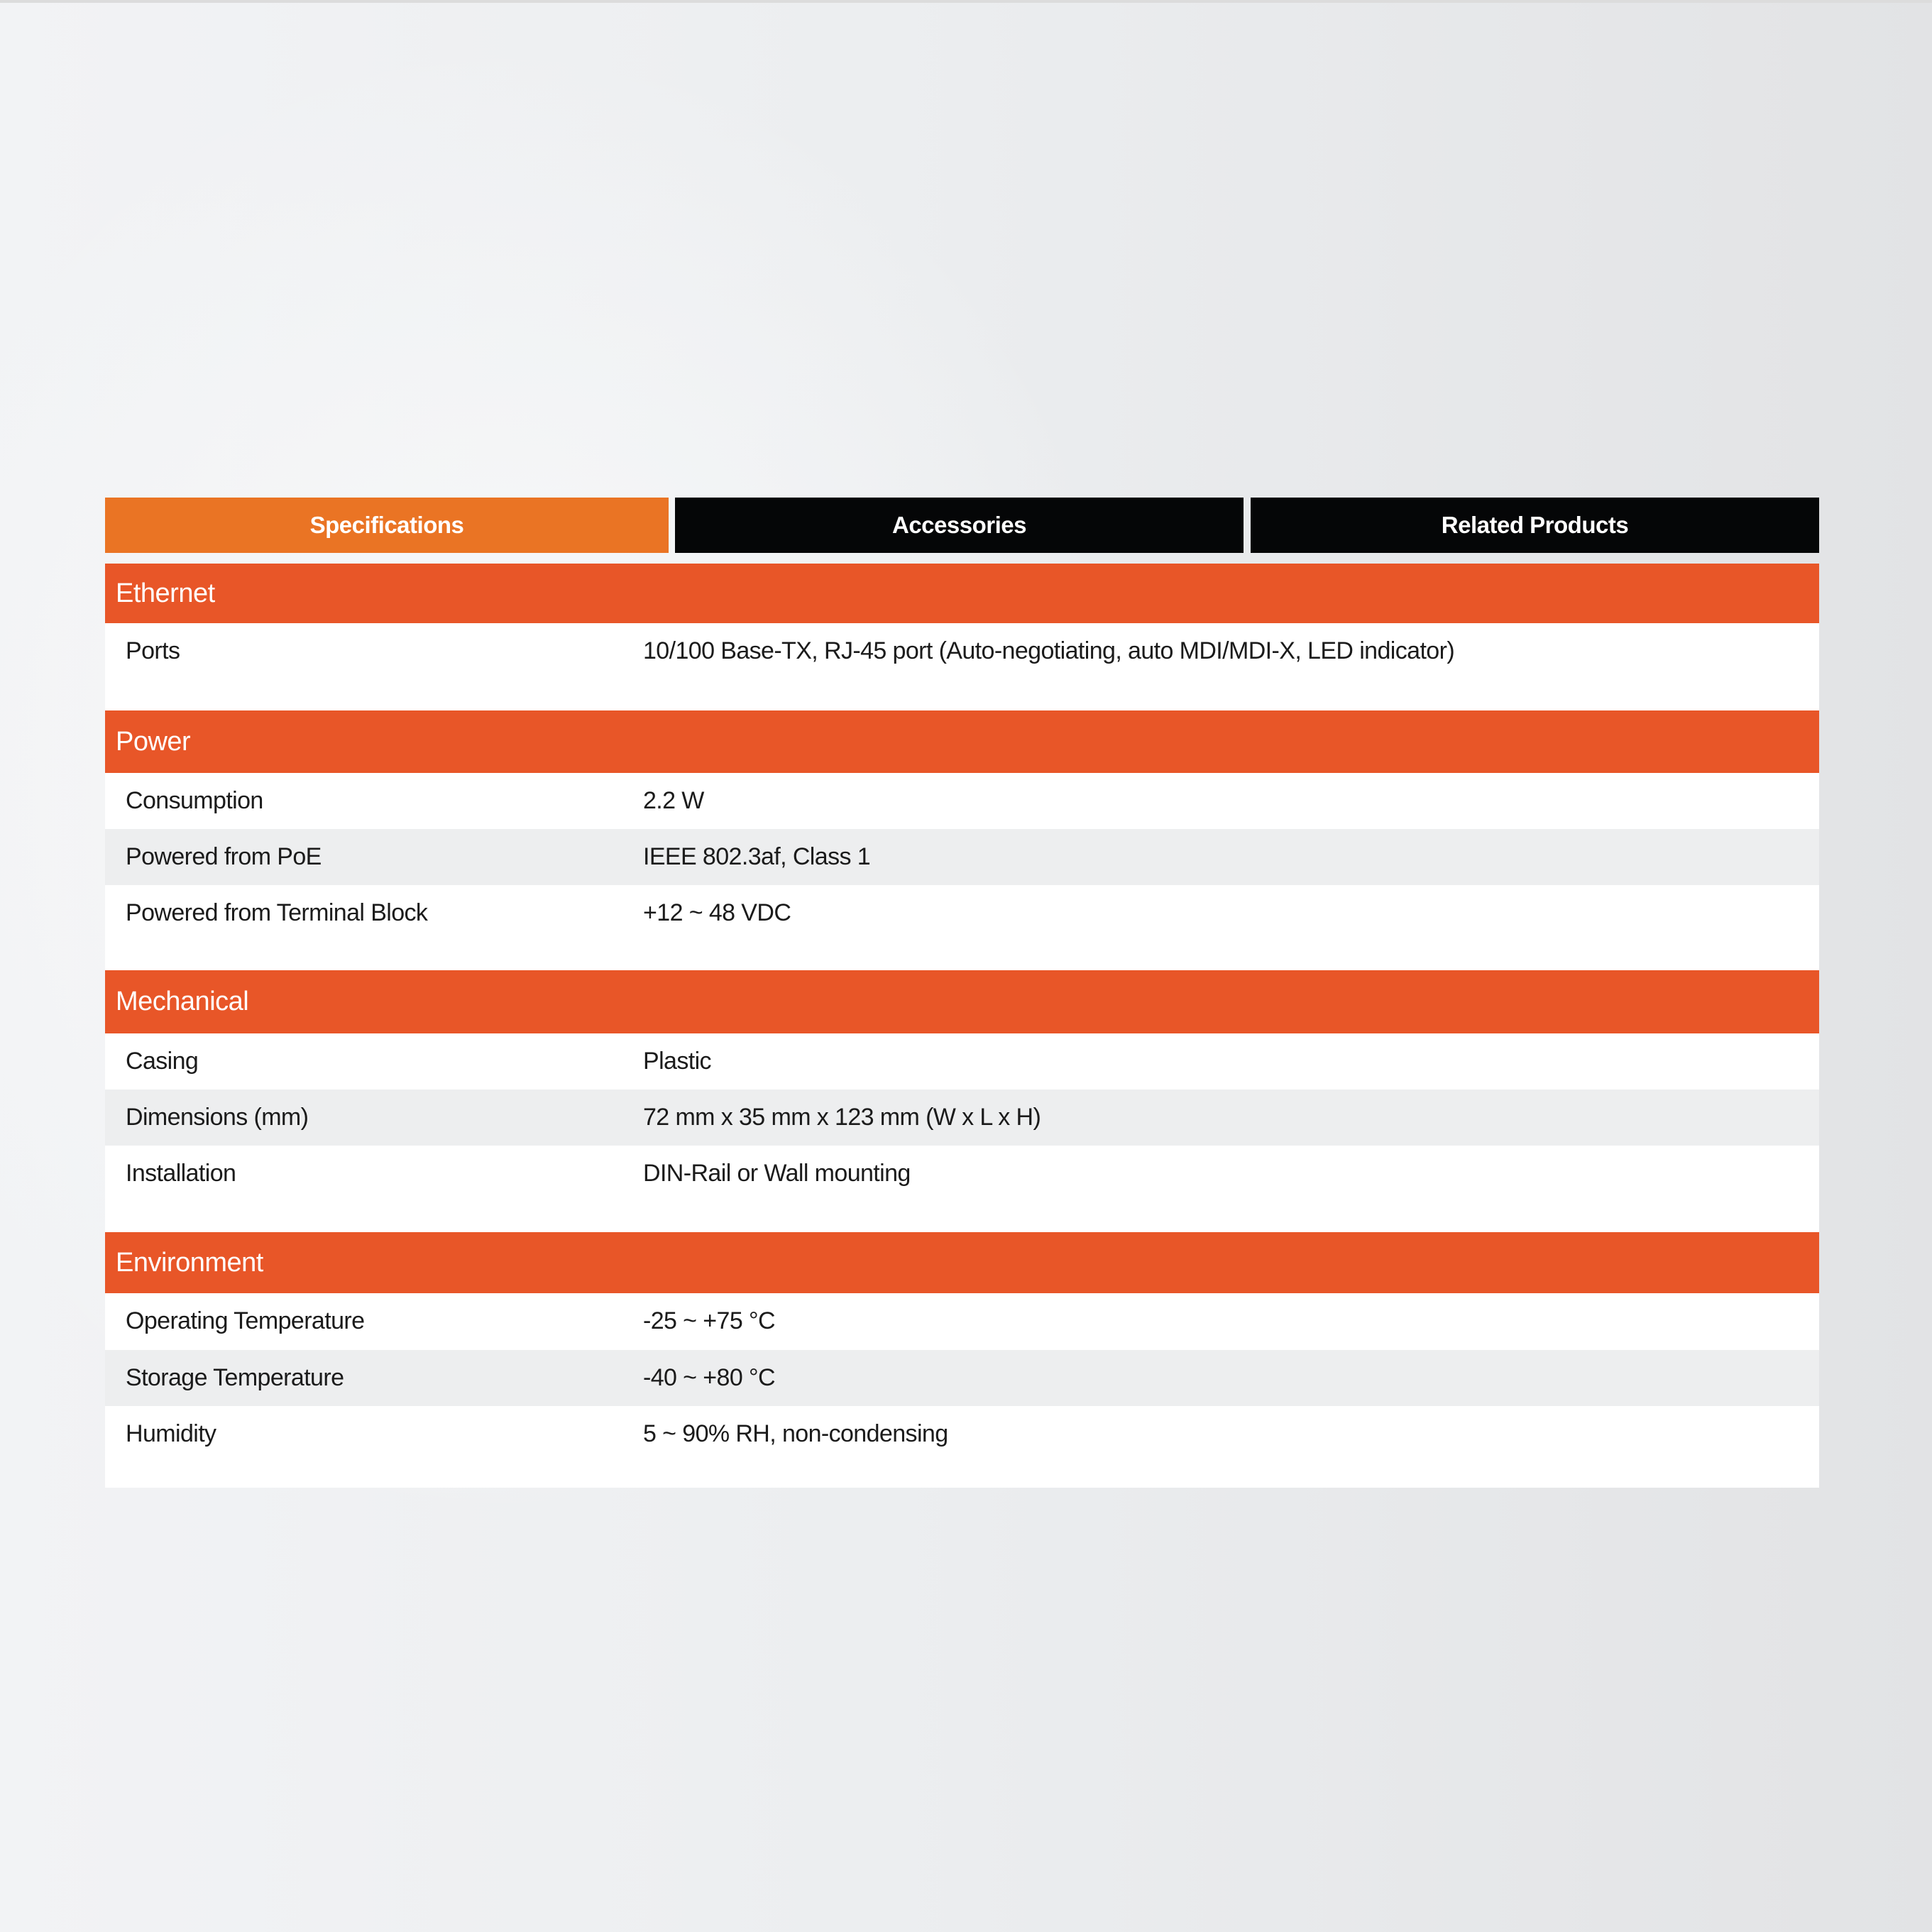 The image size is (1932, 1932). Describe the element at coordinates (224, 856) in the screenshot. I see `spec-label: Powered from PoE` at that location.